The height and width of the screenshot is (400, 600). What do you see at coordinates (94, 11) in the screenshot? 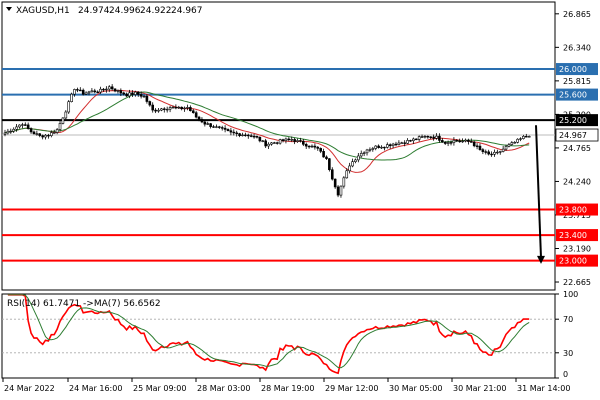
I see `ohlc-open: 24.974` at bounding box center [94, 11].